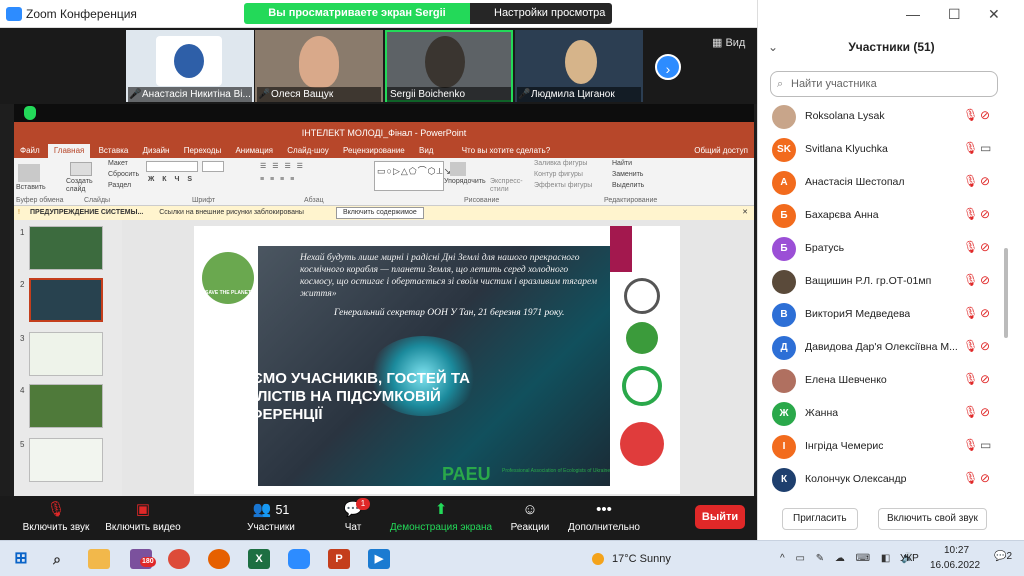 Image resolution: width=1024 pixels, height=576 pixels. I want to click on powerpoint-icon: P, so click(339, 559).